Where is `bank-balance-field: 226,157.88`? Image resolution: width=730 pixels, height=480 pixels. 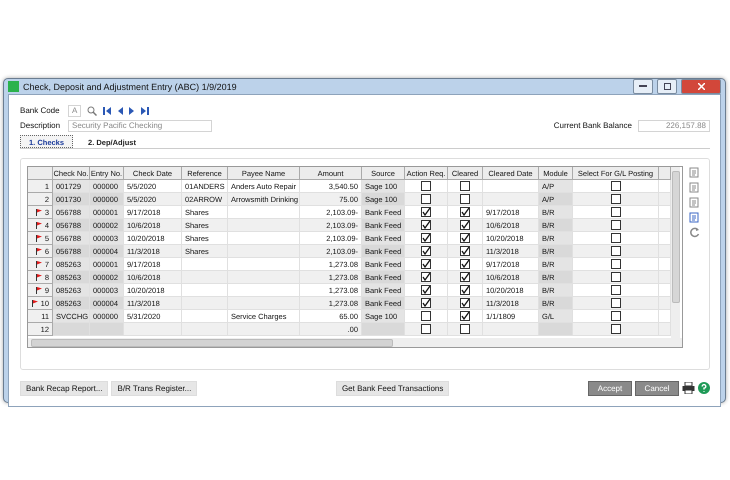
bank-balance-field: 226,157.88 is located at coordinates (674, 126).